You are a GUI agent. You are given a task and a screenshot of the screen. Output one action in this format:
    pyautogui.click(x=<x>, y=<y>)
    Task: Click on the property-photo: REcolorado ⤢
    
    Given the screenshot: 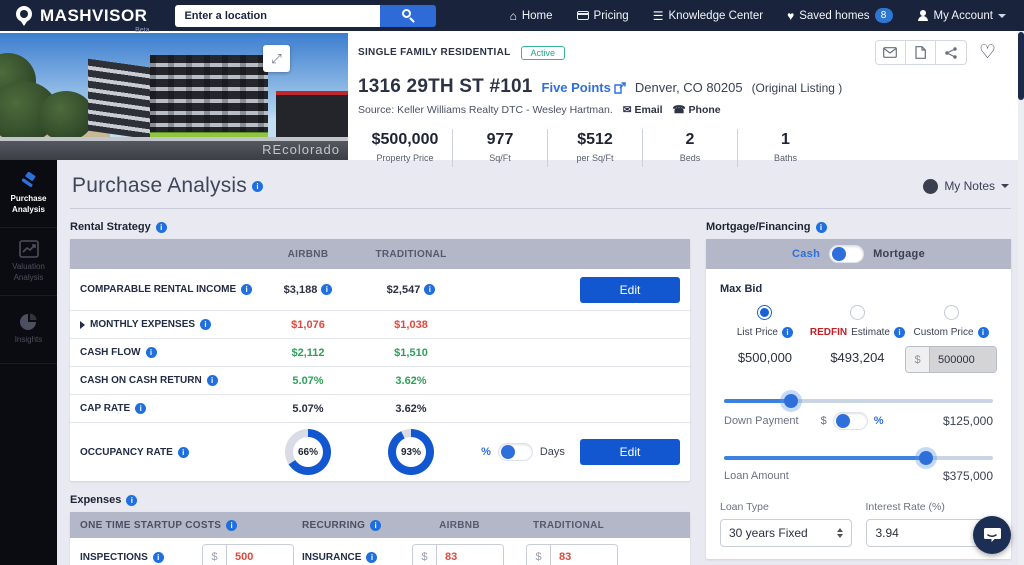 What is the action you would take?
    pyautogui.click(x=174, y=96)
    